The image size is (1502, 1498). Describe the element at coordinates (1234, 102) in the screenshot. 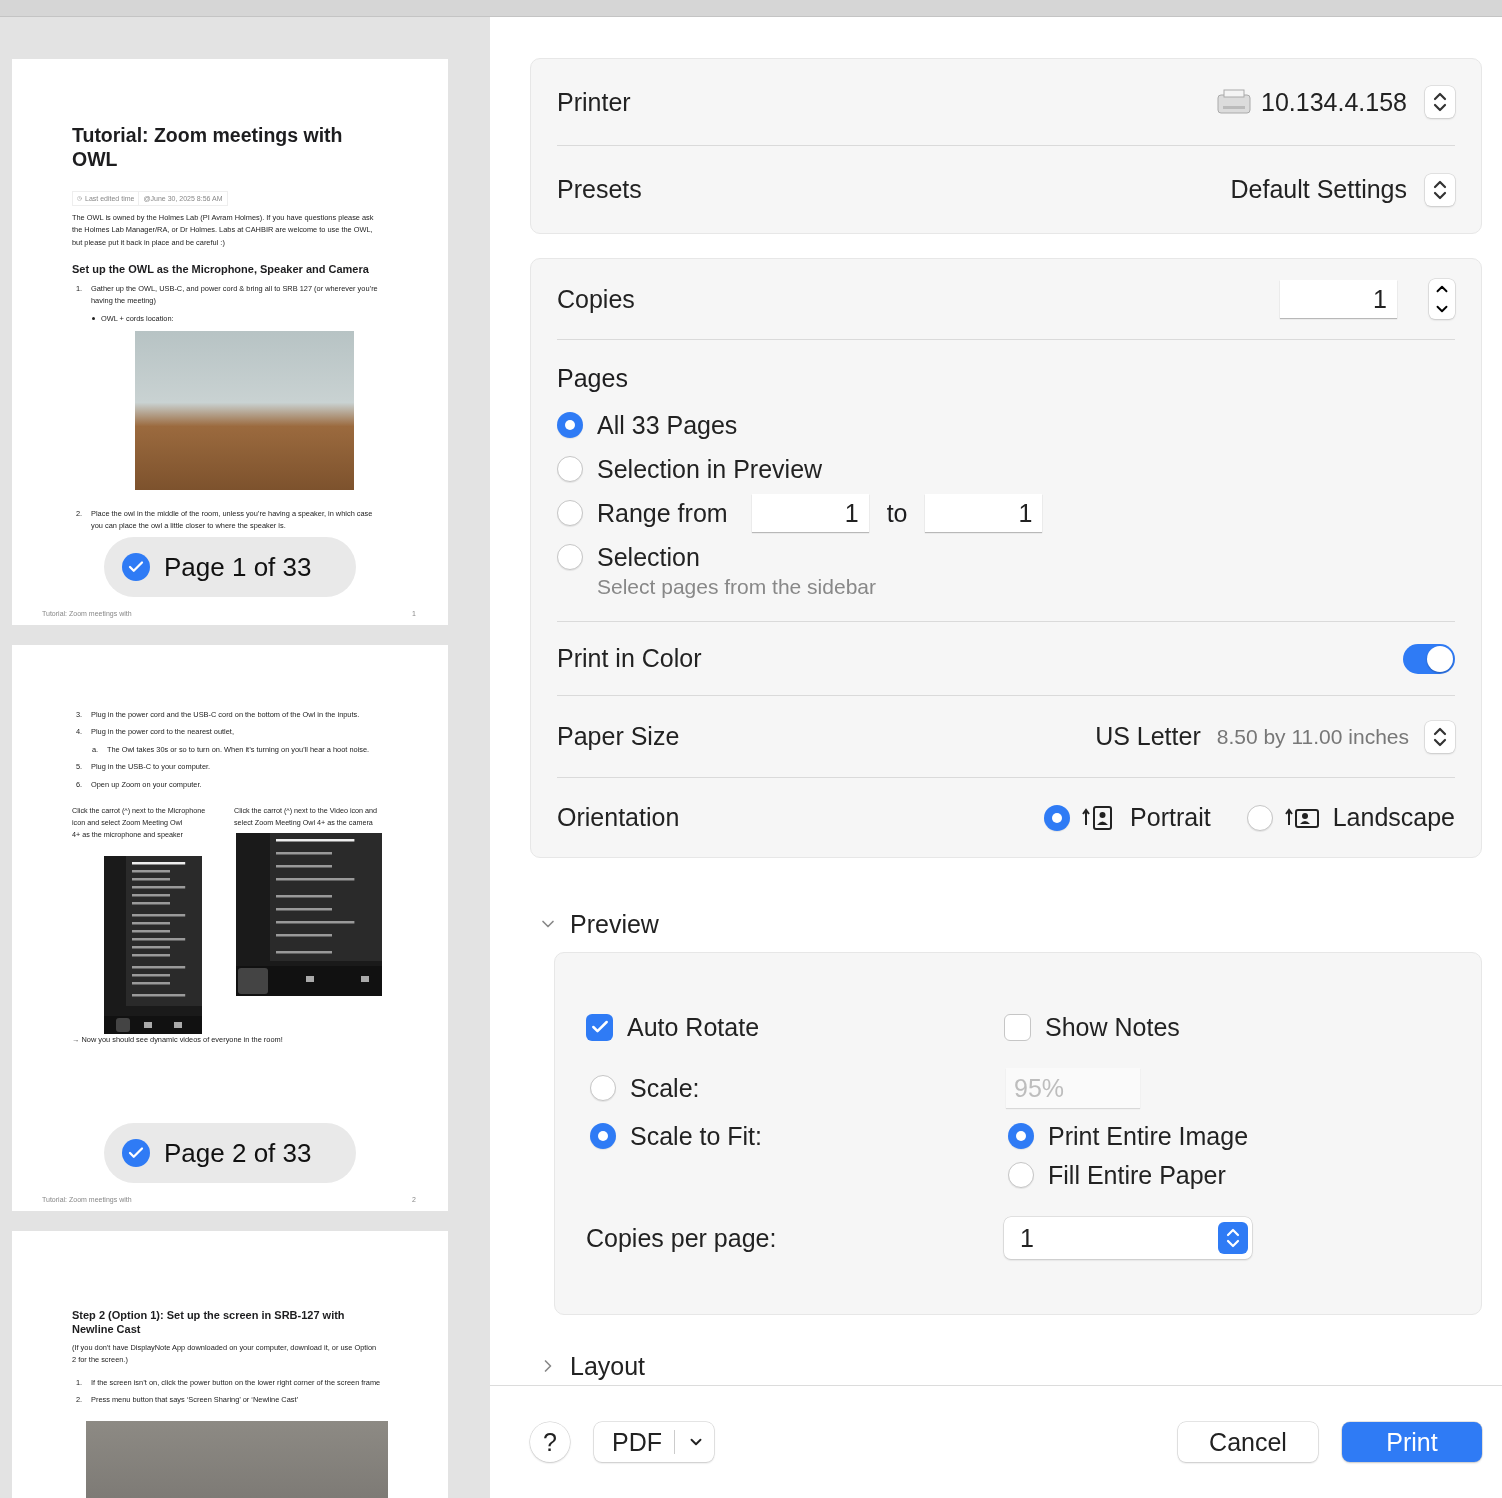

I see `printer-icon` at that location.